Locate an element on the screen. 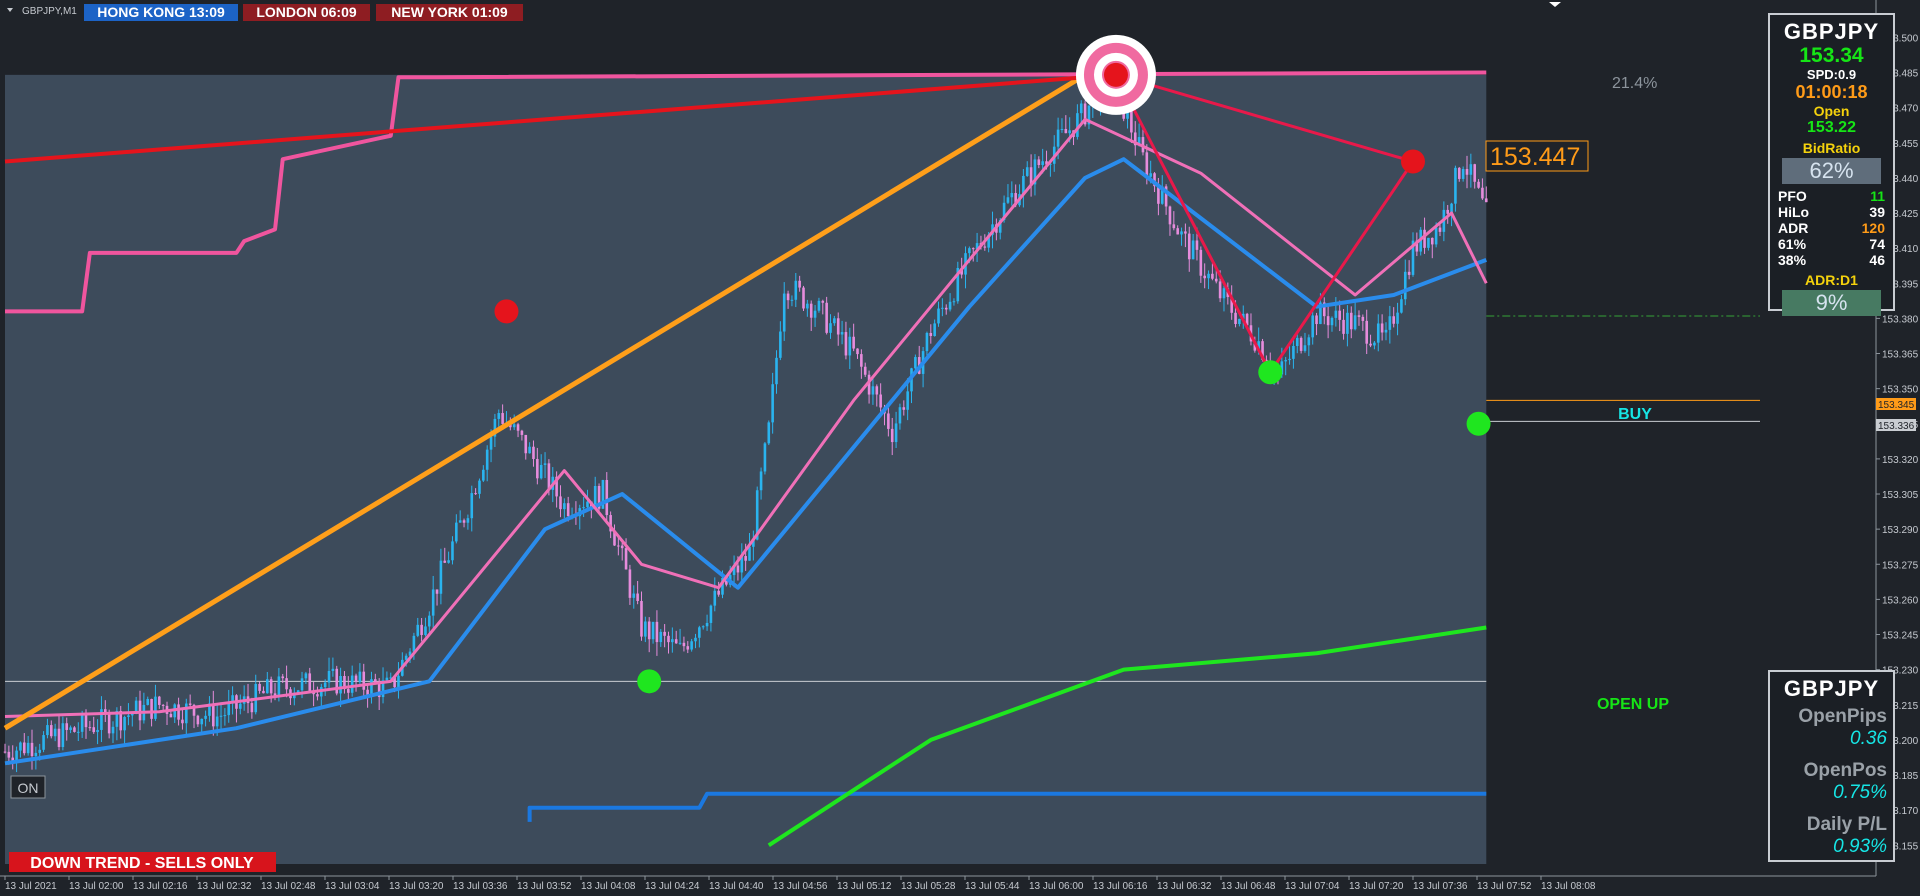 This screenshot has height=896, width=1920. y-tick-label: 153.380 is located at coordinates (1900, 319).